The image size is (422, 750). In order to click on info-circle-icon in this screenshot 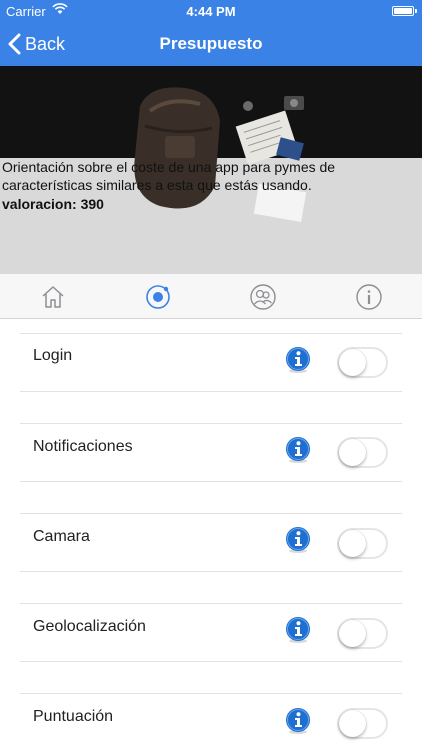, I will do `click(369, 297)`.